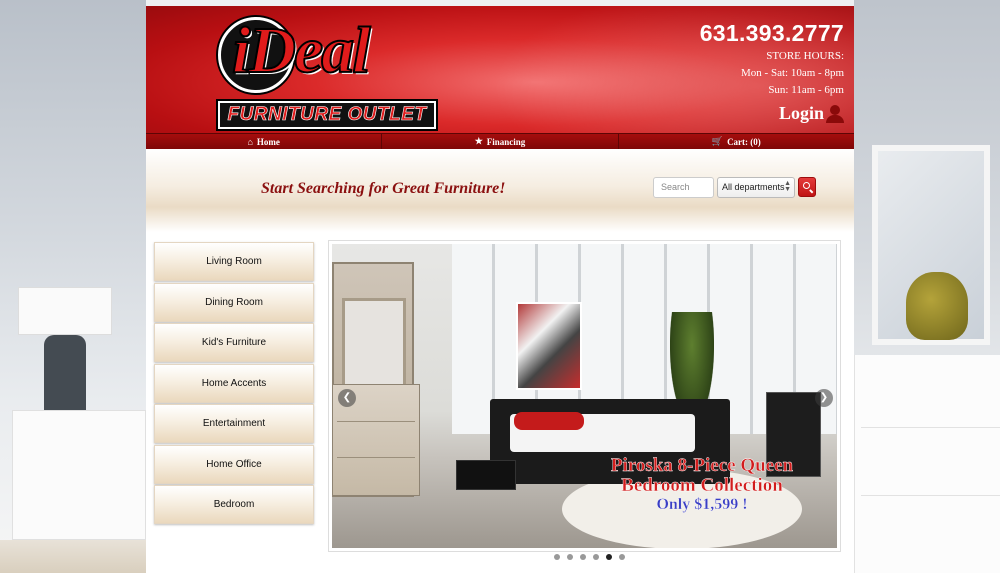  What do you see at coordinates (806, 90) in the screenshot?
I see `store-hours-sunday: Sun: 11am - 6pm` at bounding box center [806, 90].